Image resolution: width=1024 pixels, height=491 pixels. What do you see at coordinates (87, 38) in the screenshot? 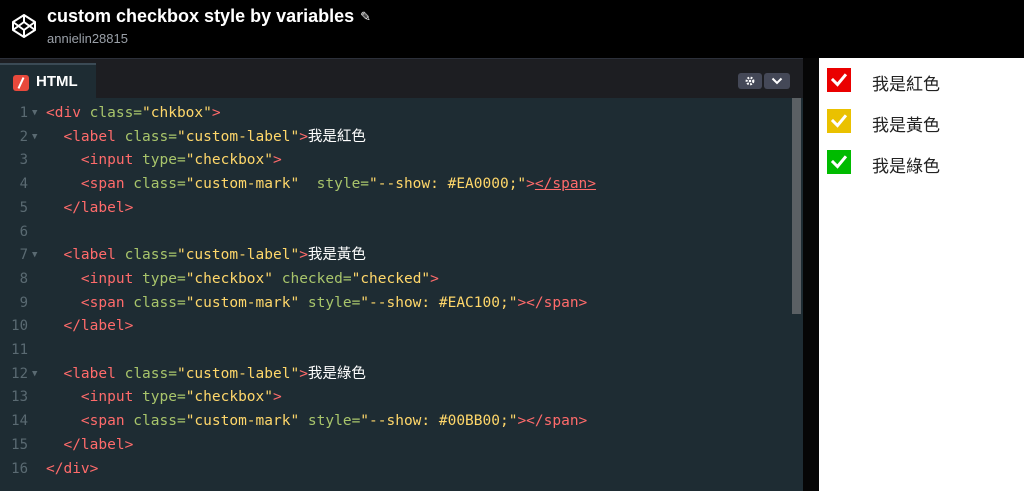
I see `author-link: annielin28815` at bounding box center [87, 38].